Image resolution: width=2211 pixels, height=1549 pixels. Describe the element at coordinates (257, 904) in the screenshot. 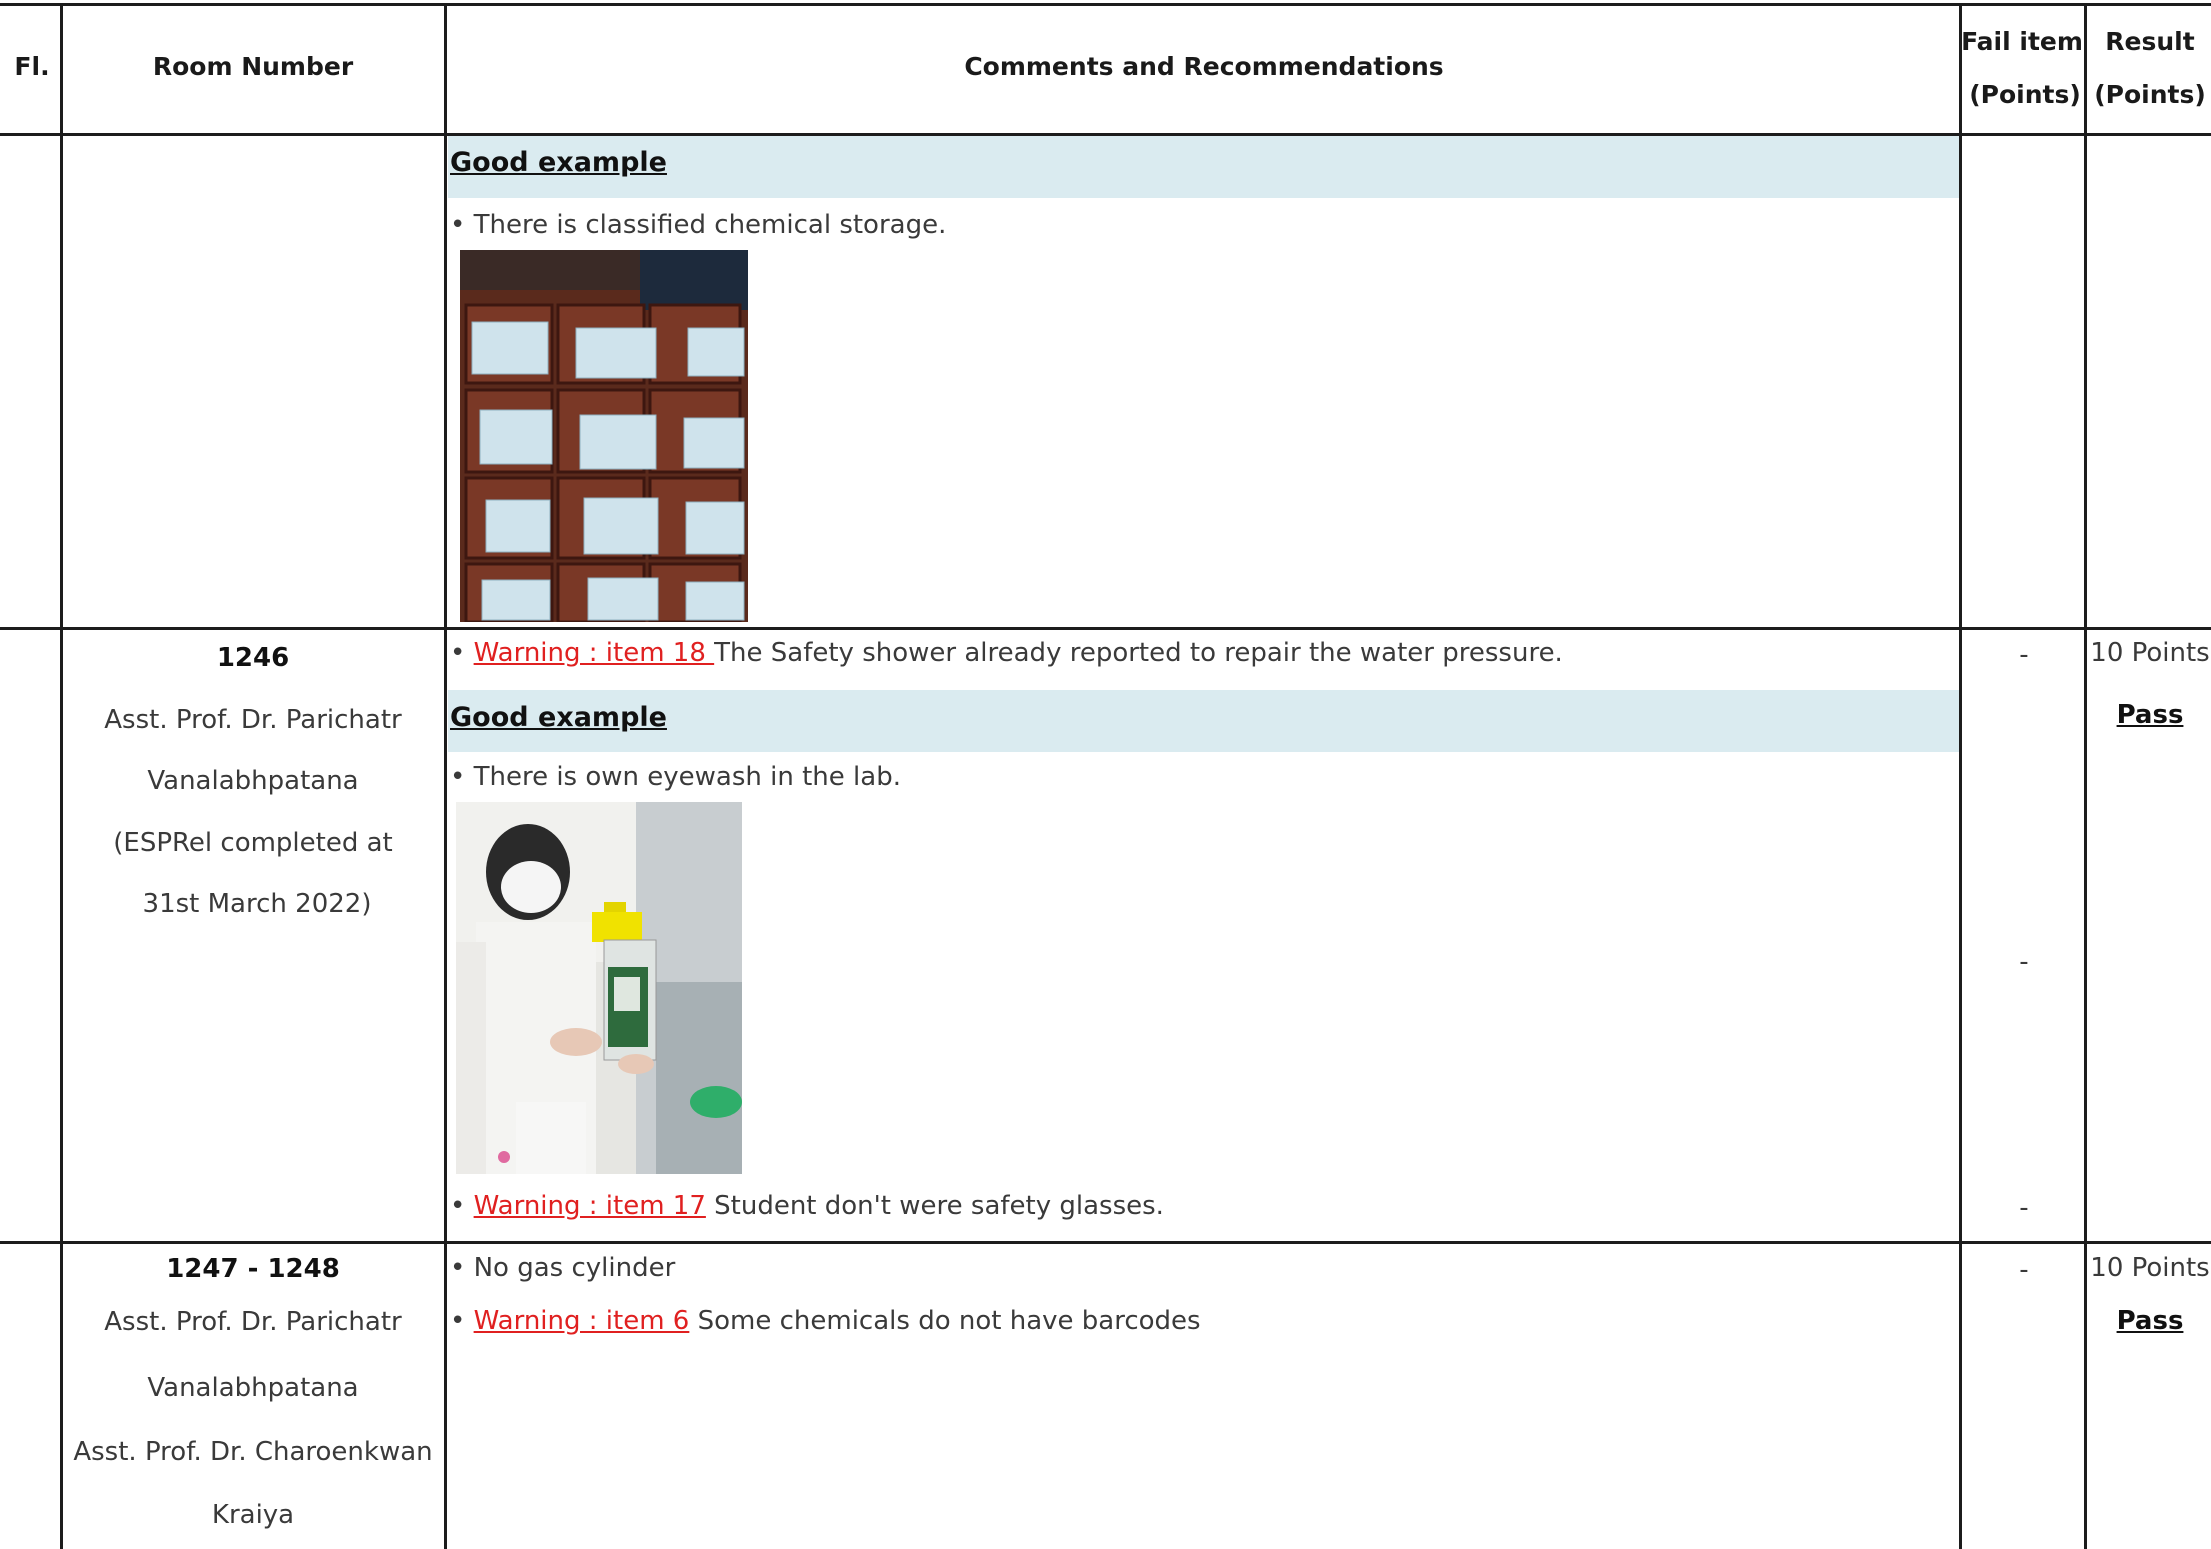

I see `owner-line-4: 31st March 2022)` at that location.